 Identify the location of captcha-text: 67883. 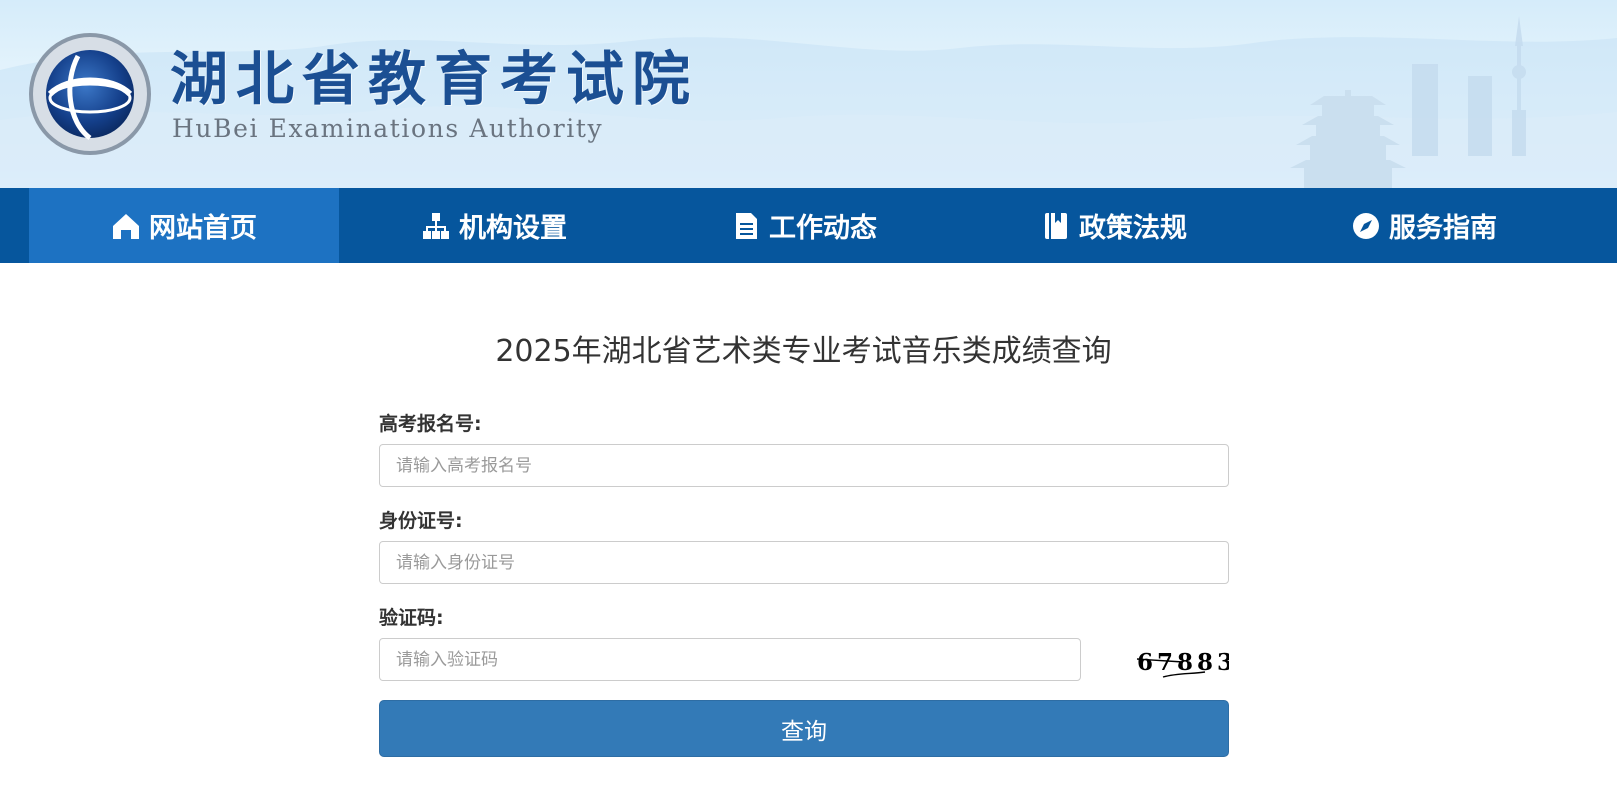
(1183, 662).